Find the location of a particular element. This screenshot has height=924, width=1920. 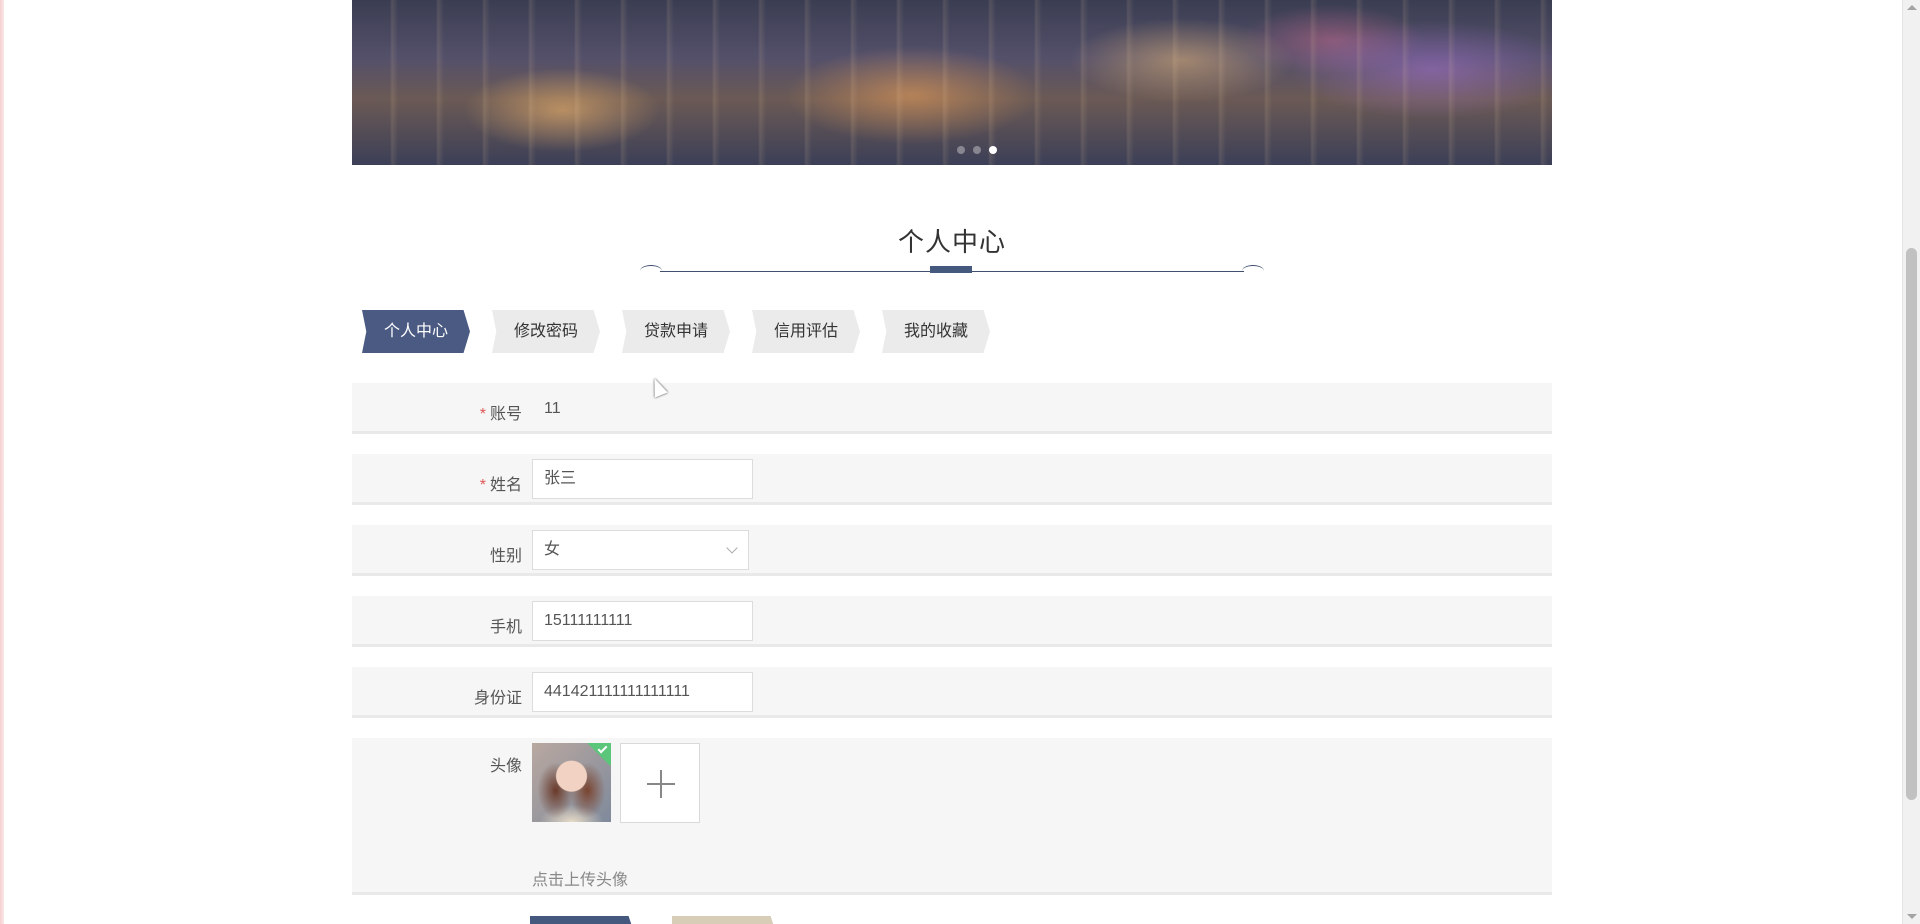

plus-icon-vertical is located at coordinates (661, 784).